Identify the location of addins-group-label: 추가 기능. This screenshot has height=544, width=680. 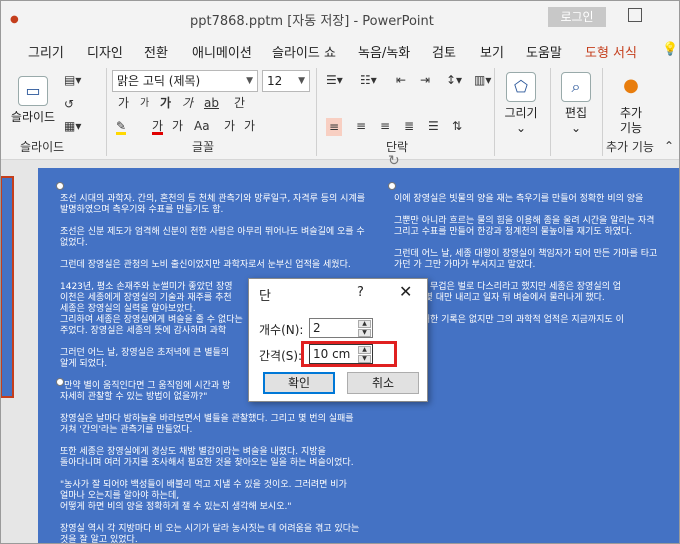
(630, 147).